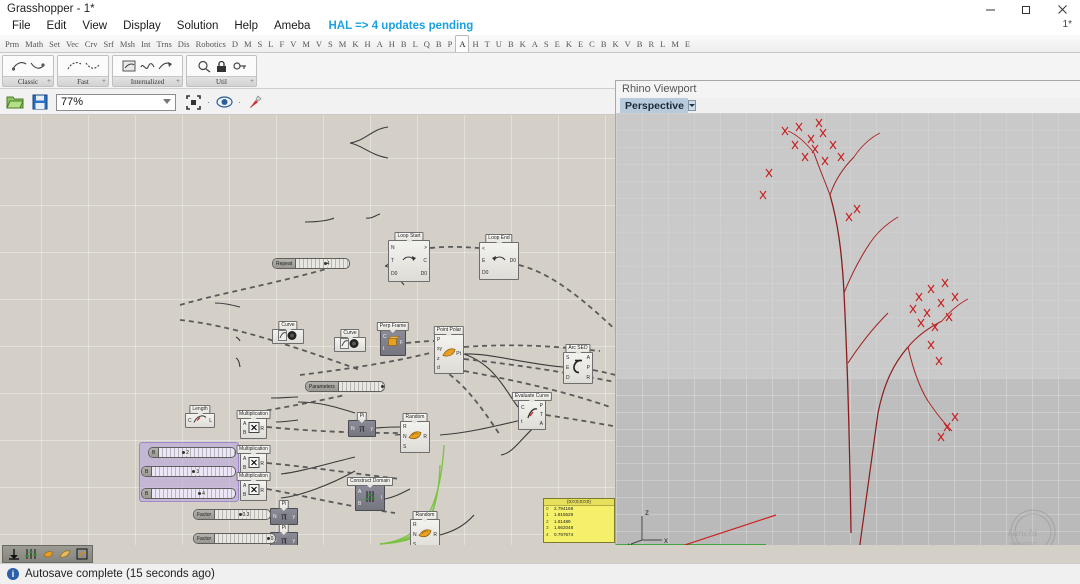  What do you see at coordinates (691, 105) in the screenshot?
I see `chevron-down-icon` at bounding box center [691, 105].